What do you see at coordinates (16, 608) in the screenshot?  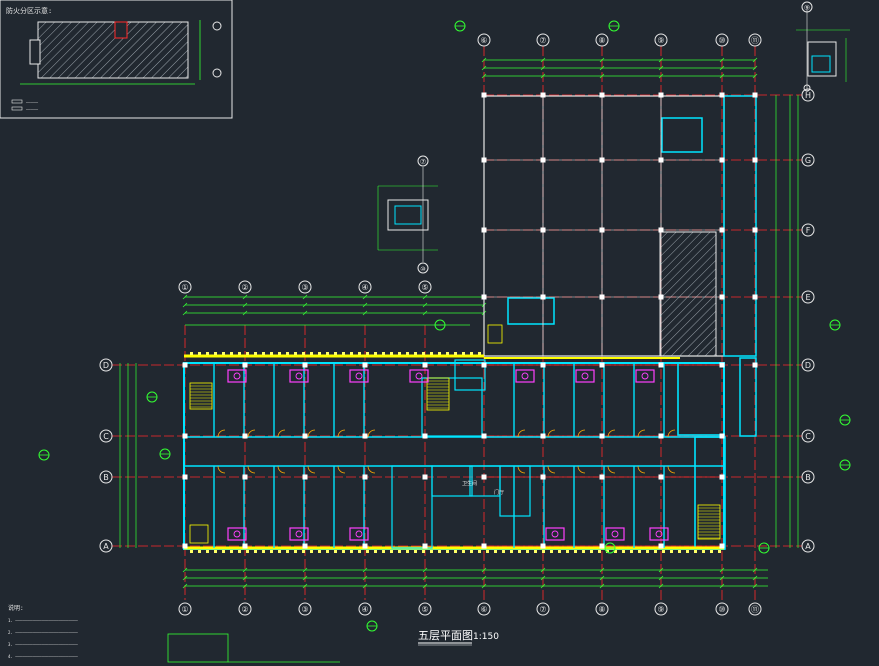 I see `notes-heading: 说明:` at bounding box center [16, 608].